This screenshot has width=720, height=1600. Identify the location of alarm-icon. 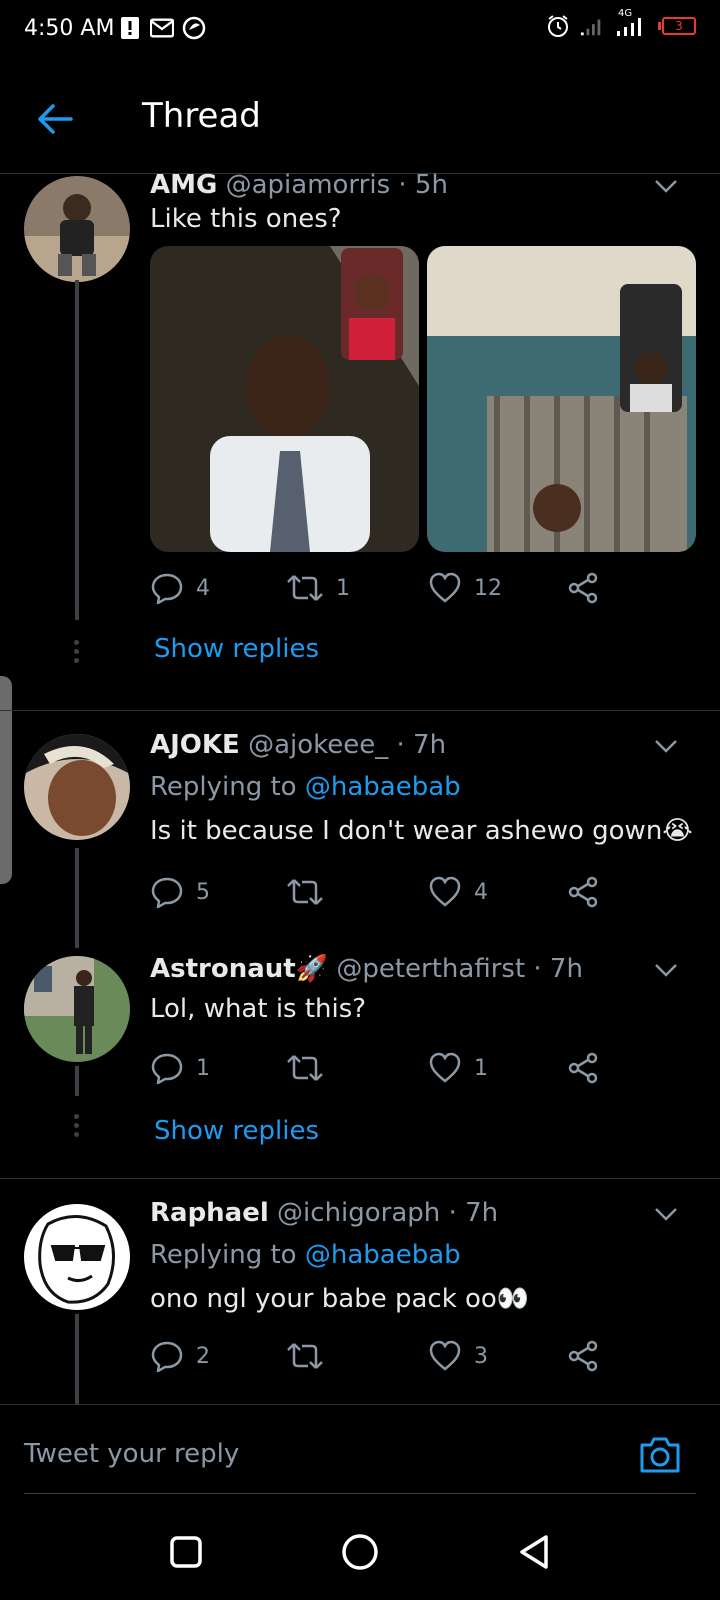
(558, 26).